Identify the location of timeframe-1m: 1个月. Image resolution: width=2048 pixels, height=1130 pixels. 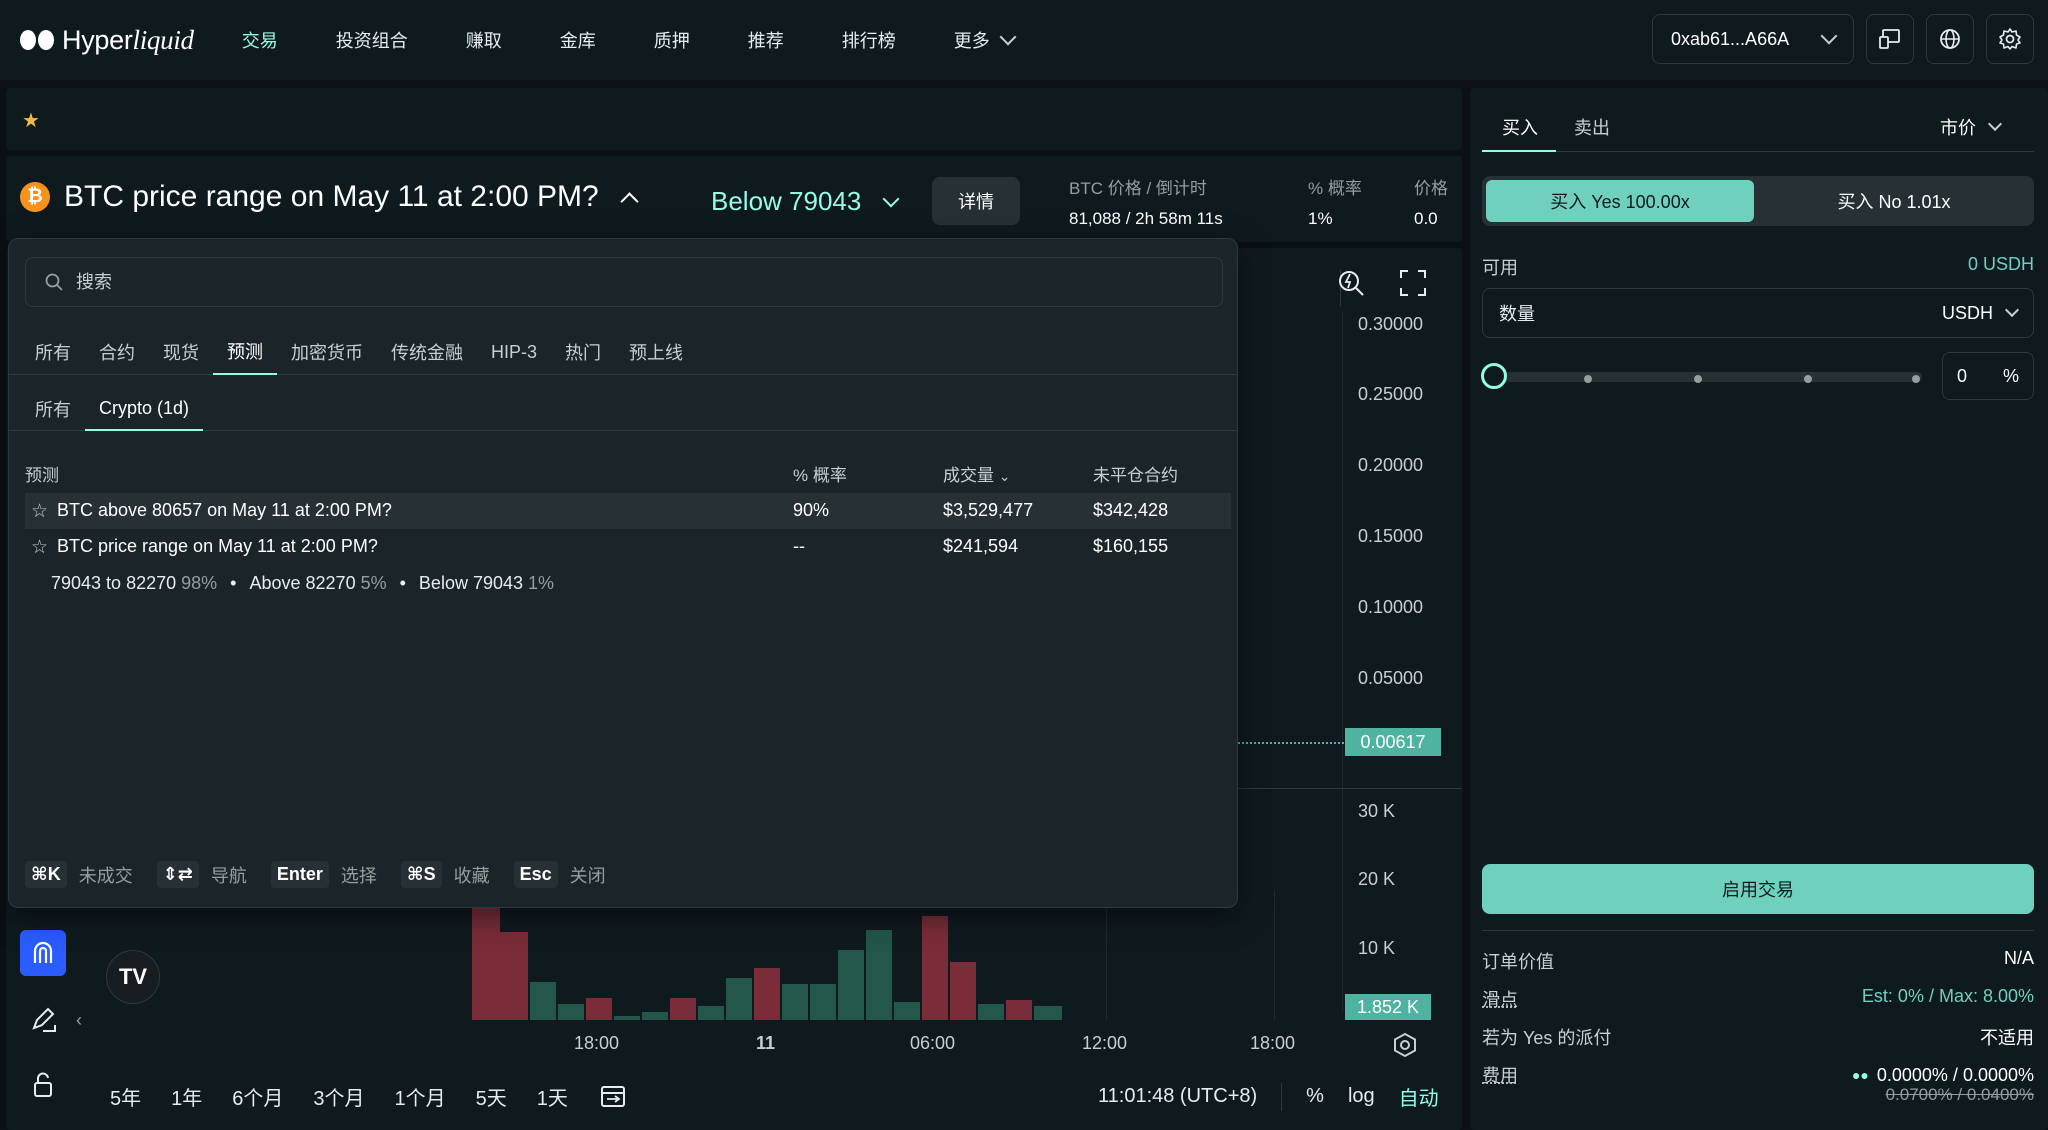
(420, 1096).